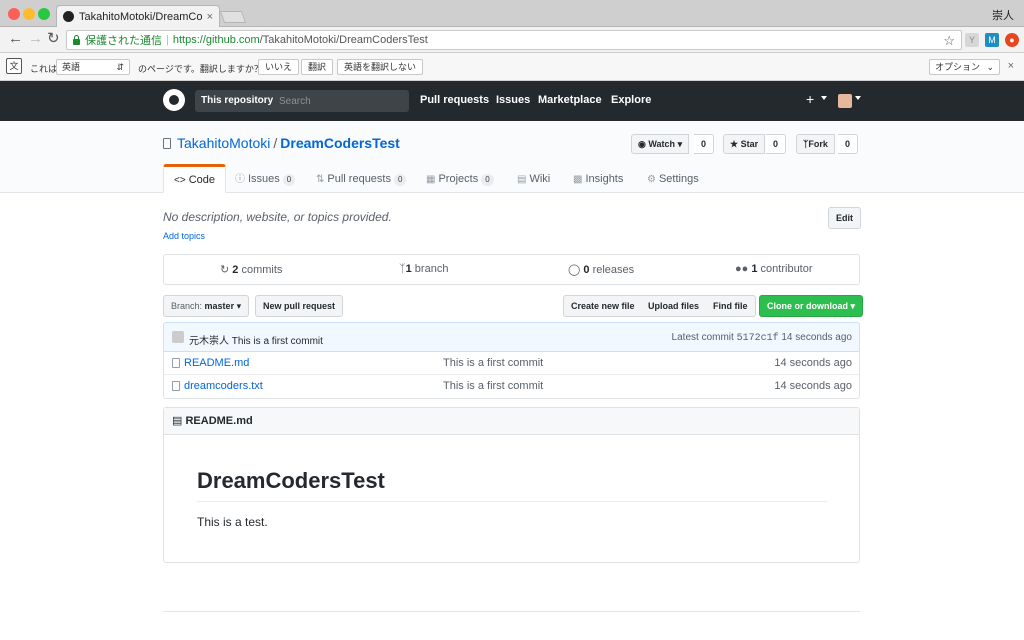 The image size is (1024, 640). What do you see at coordinates (972, 40) in the screenshot?
I see `extension-y-icon: Y` at bounding box center [972, 40].